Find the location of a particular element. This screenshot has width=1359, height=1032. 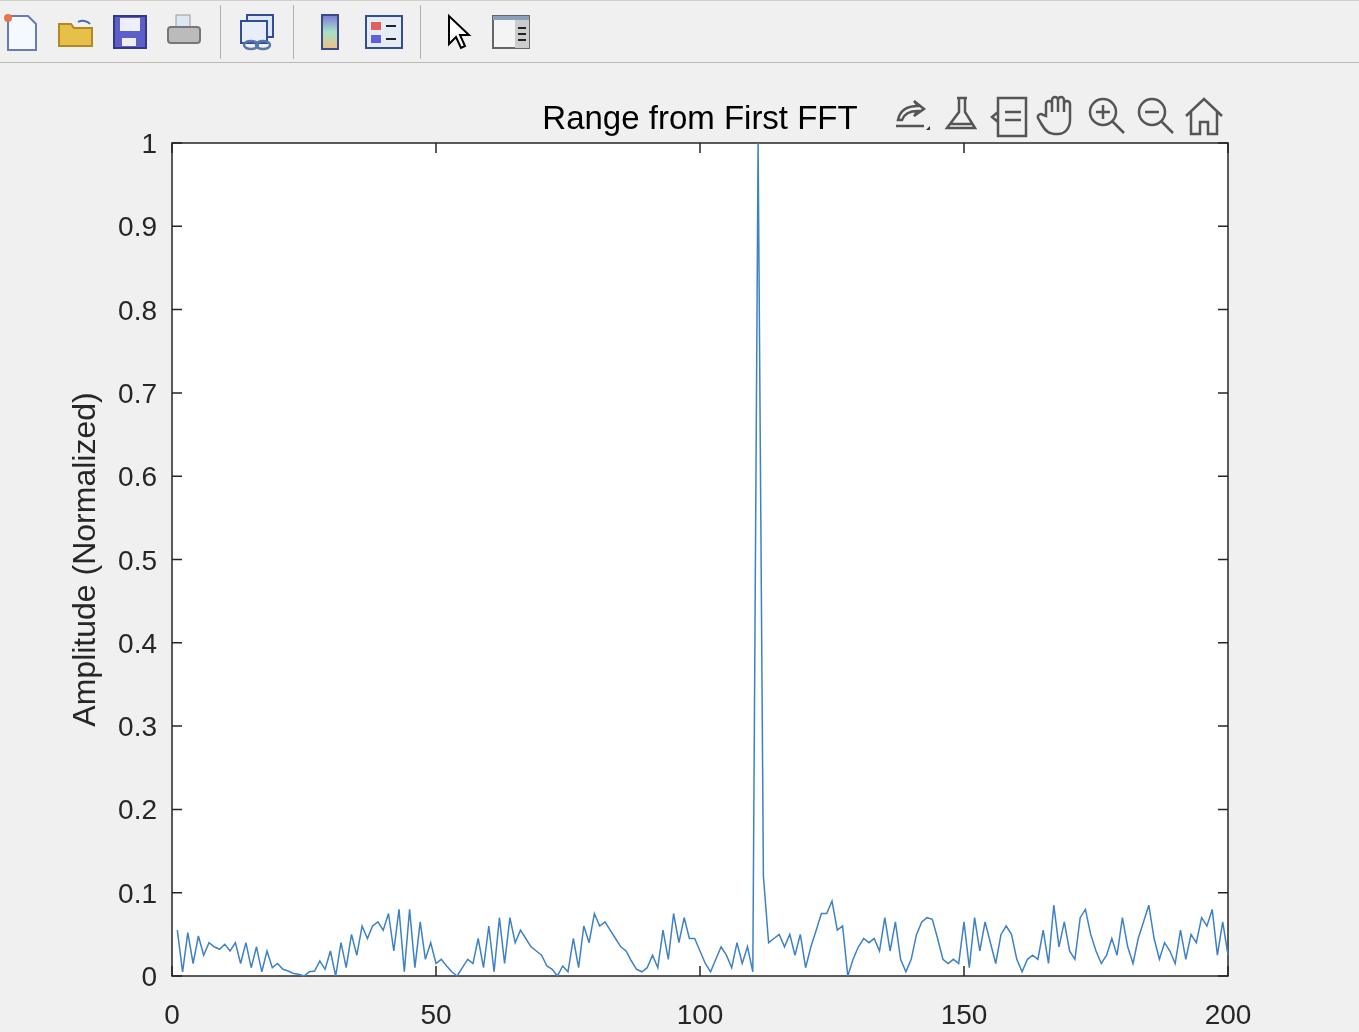

y-tick-label: 0.7 is located at coordinates (137, 393).